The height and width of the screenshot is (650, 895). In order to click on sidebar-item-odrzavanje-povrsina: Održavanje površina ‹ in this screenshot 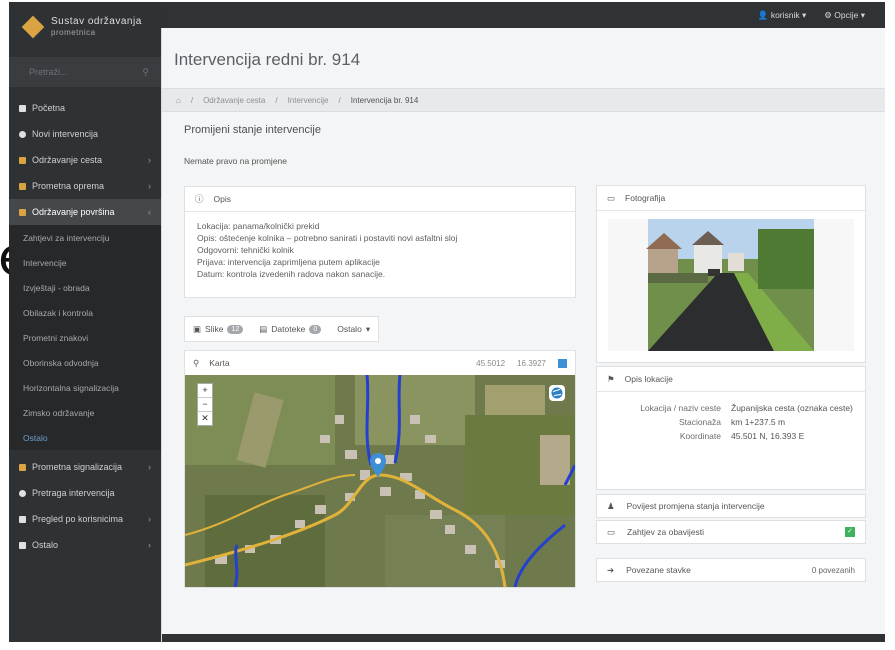, I will do `click(85, 212)`.